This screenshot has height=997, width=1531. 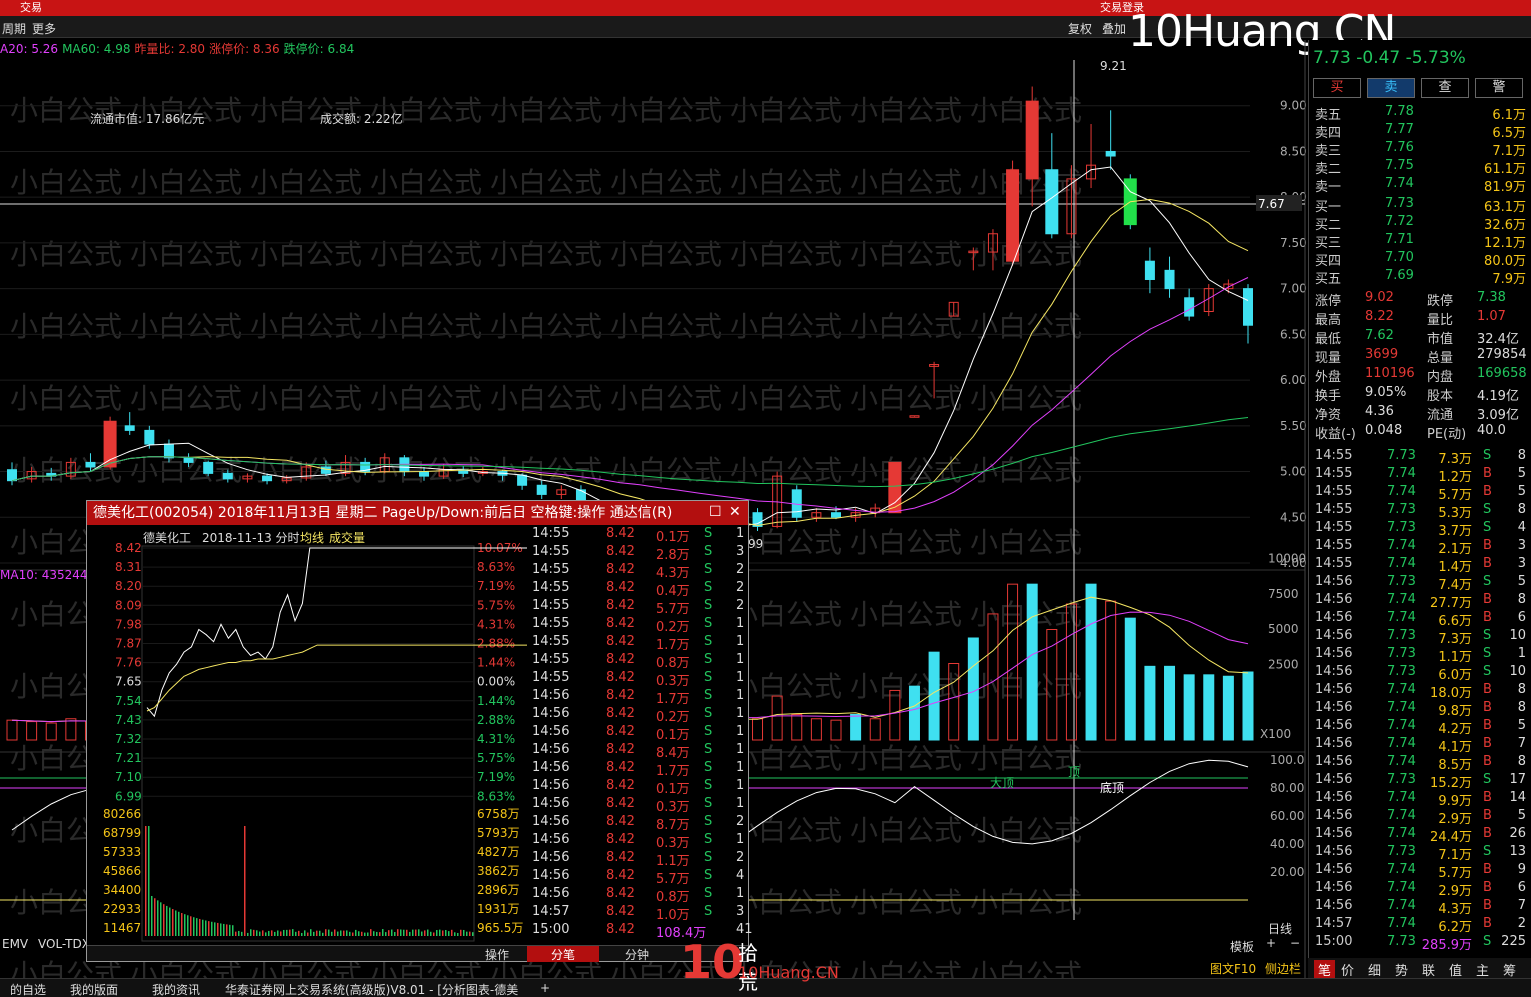 What do you see at coordinates (1150, 703) in the screenshot?
I see `volume-bar` at bounding box center [1150, 703].